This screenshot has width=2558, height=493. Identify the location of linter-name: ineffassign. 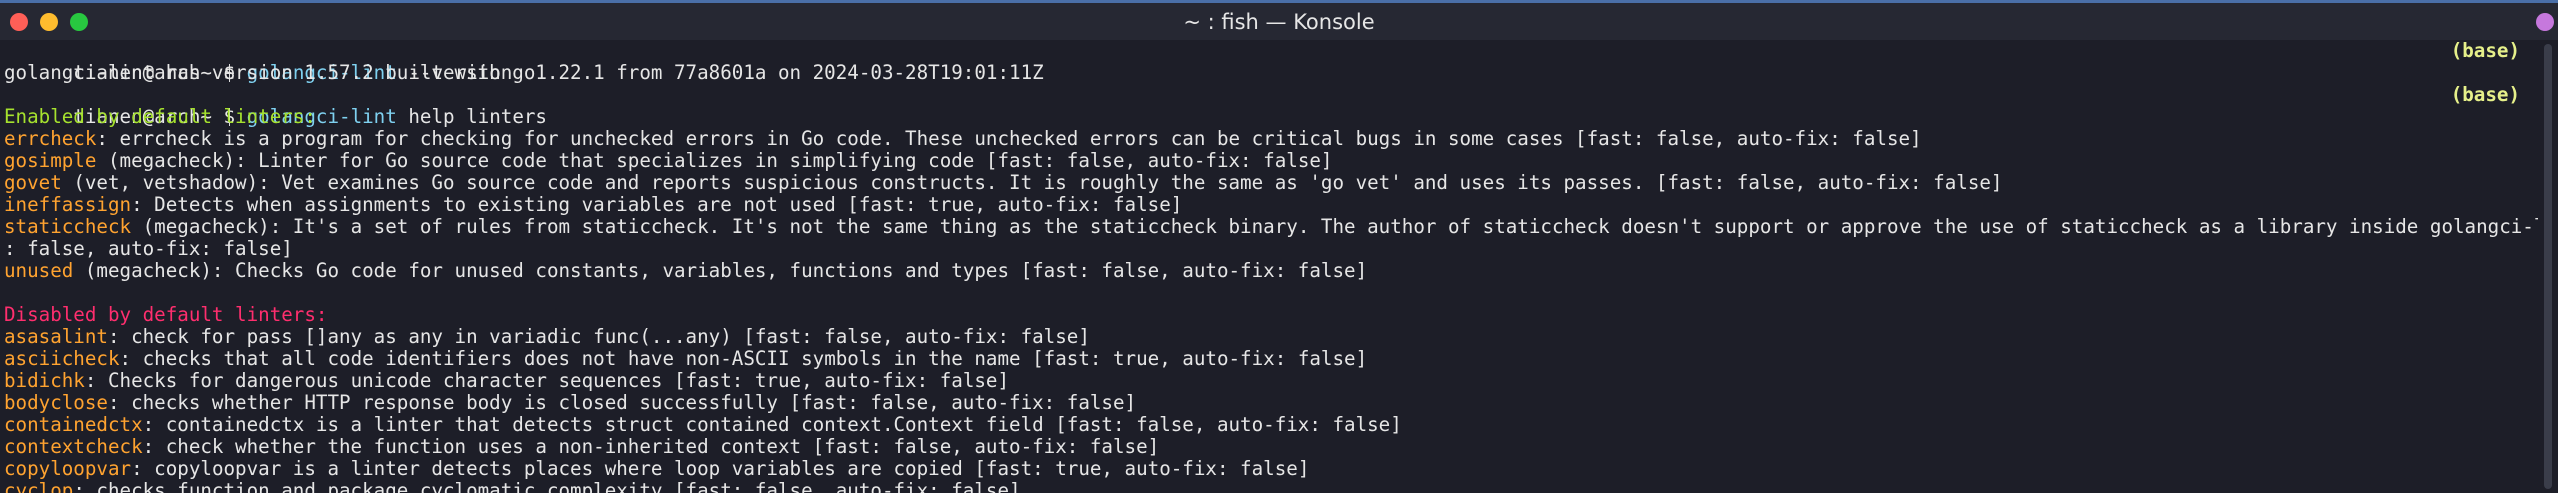
(68, 204).